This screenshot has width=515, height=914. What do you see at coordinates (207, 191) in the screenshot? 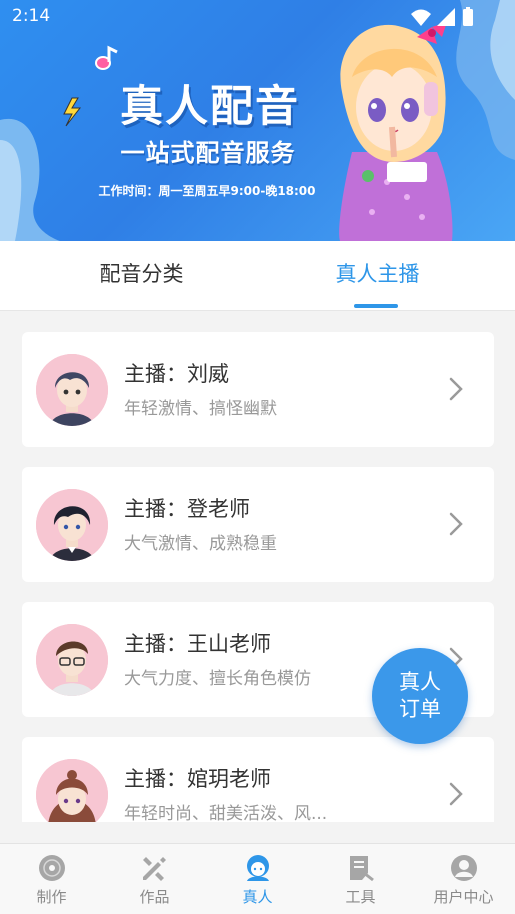
I see `working-hours: 工作时间：周一至周五早9:00-晚18:00` at bounding box center [207, 191].